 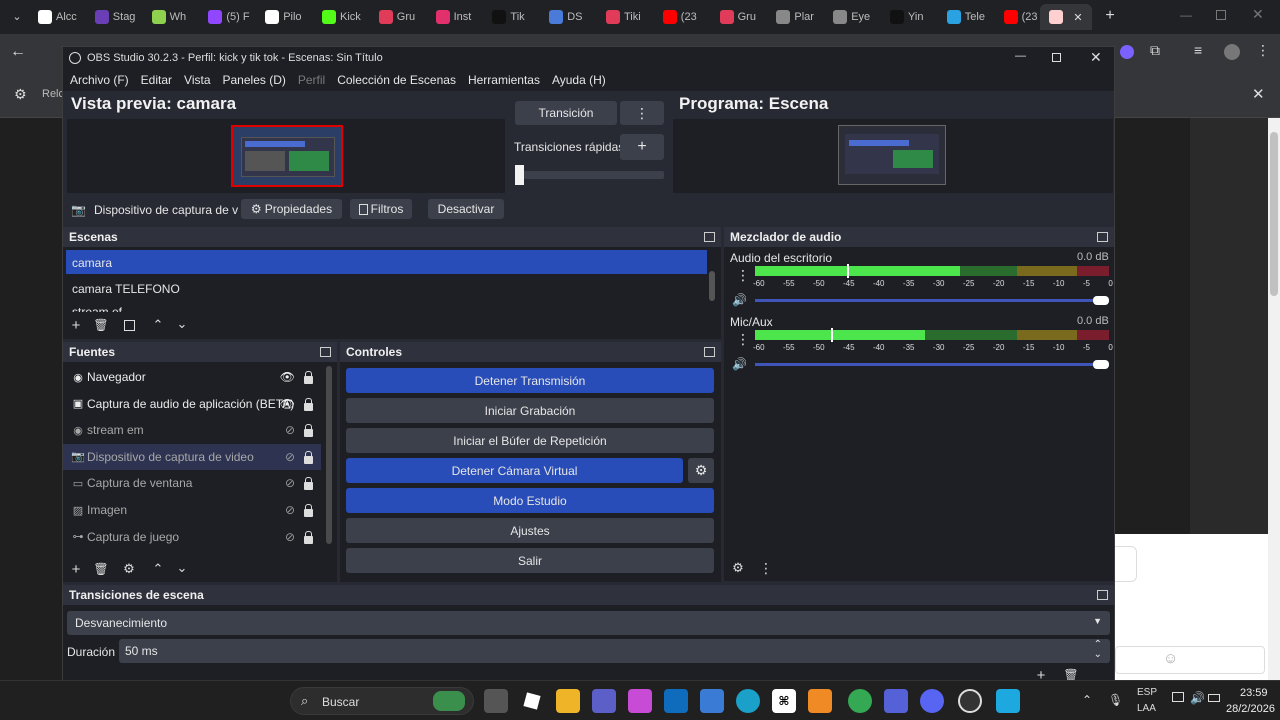 I want to click on battery-icon, so click(x=1214, y=698).